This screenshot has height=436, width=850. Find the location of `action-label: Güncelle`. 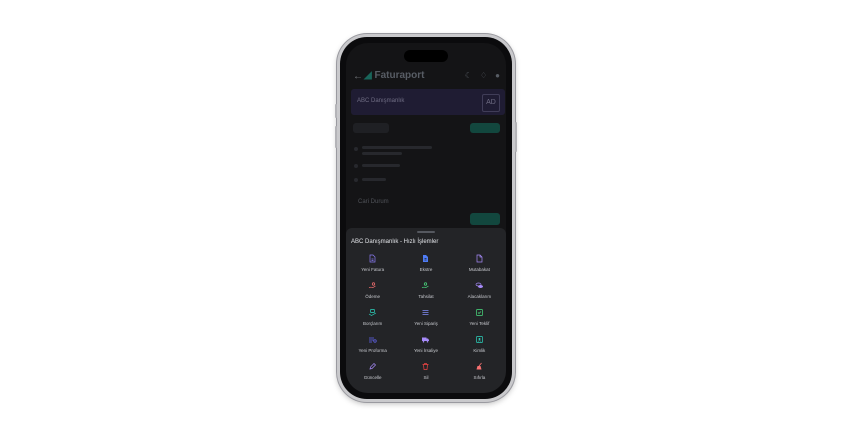

action-label: Güncelle is located at coordinates (372, 377).